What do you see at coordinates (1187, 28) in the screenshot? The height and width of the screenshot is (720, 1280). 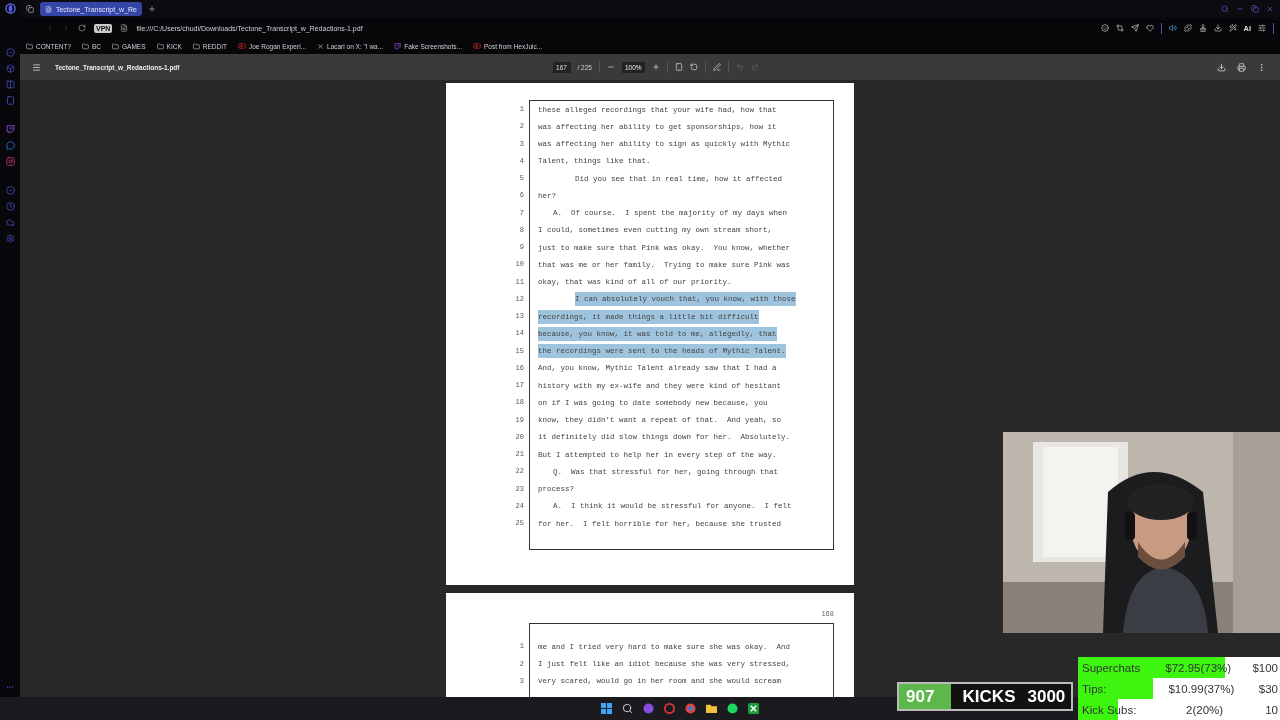 I see `extensions-icon` at bounding box center [1187, 28].